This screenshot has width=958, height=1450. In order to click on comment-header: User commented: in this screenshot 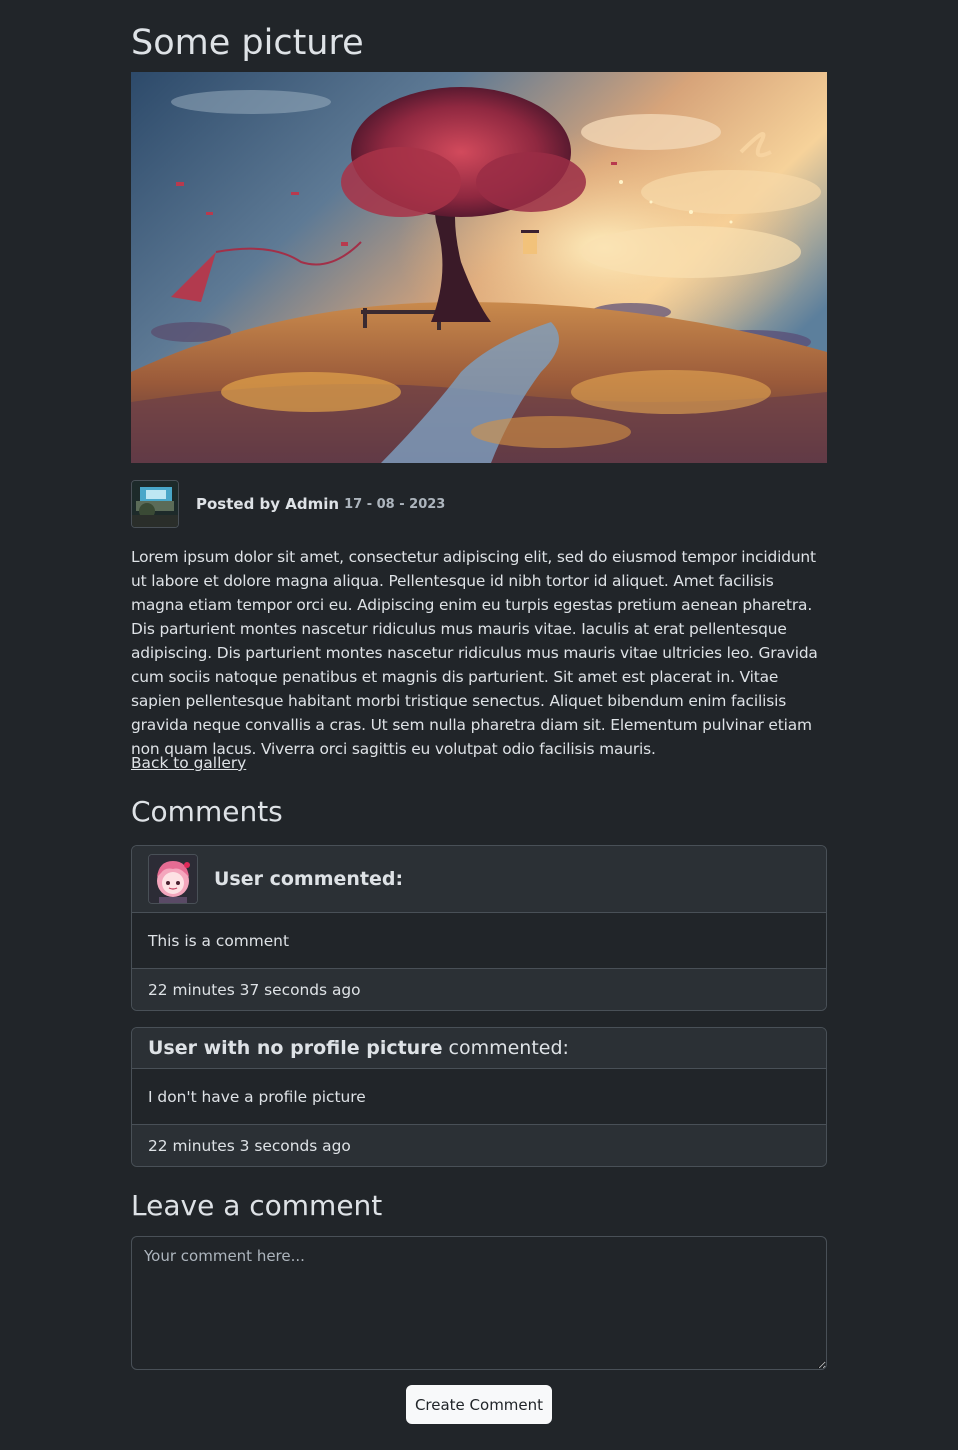, I will do `click(479, 879)`.